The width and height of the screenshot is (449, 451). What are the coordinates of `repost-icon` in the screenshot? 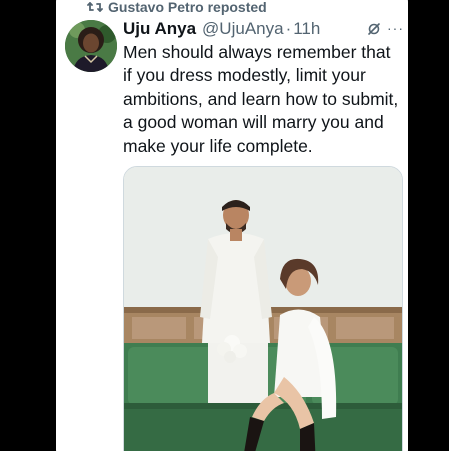 It's located at (95, 7).